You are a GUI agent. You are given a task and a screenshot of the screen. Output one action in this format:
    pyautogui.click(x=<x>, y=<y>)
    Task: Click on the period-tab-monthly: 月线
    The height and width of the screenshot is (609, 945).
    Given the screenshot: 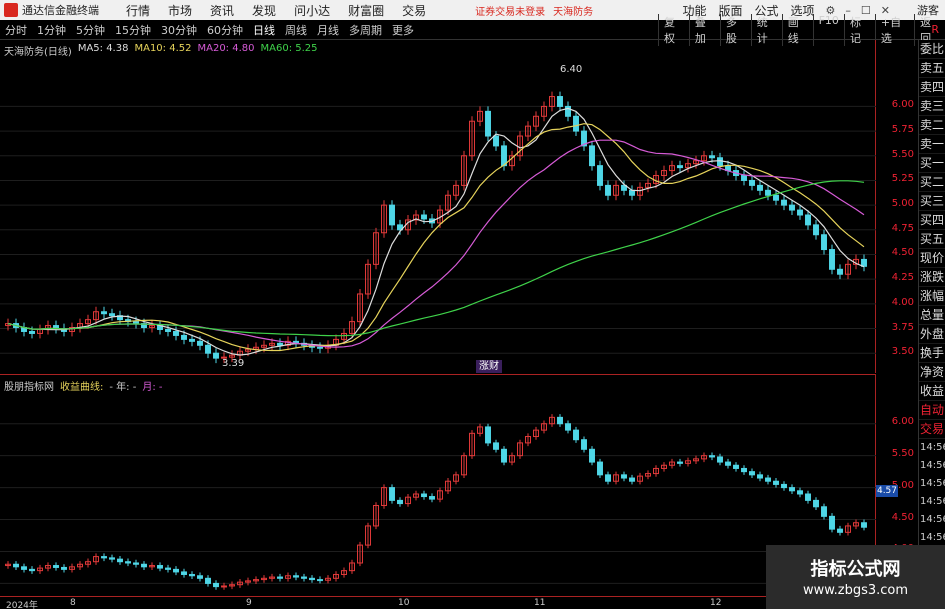 What is the action you would take?
    pyautogui.click(x=328, y=30)
    